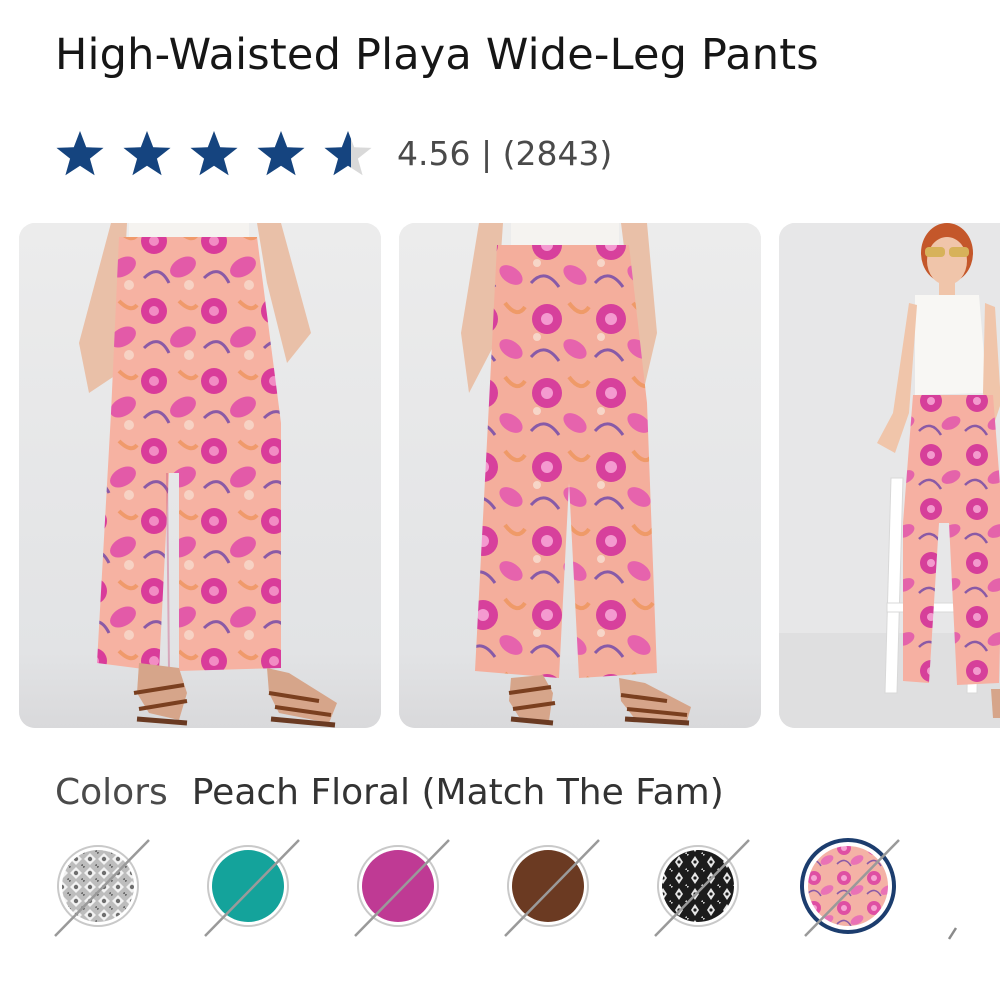 This screenshot has width=1000, height=1000. What do you see at coordinates (852, 888) in the screenshot?
I see `swatch-peach-floral-selected` at bounding box center [852, 888].